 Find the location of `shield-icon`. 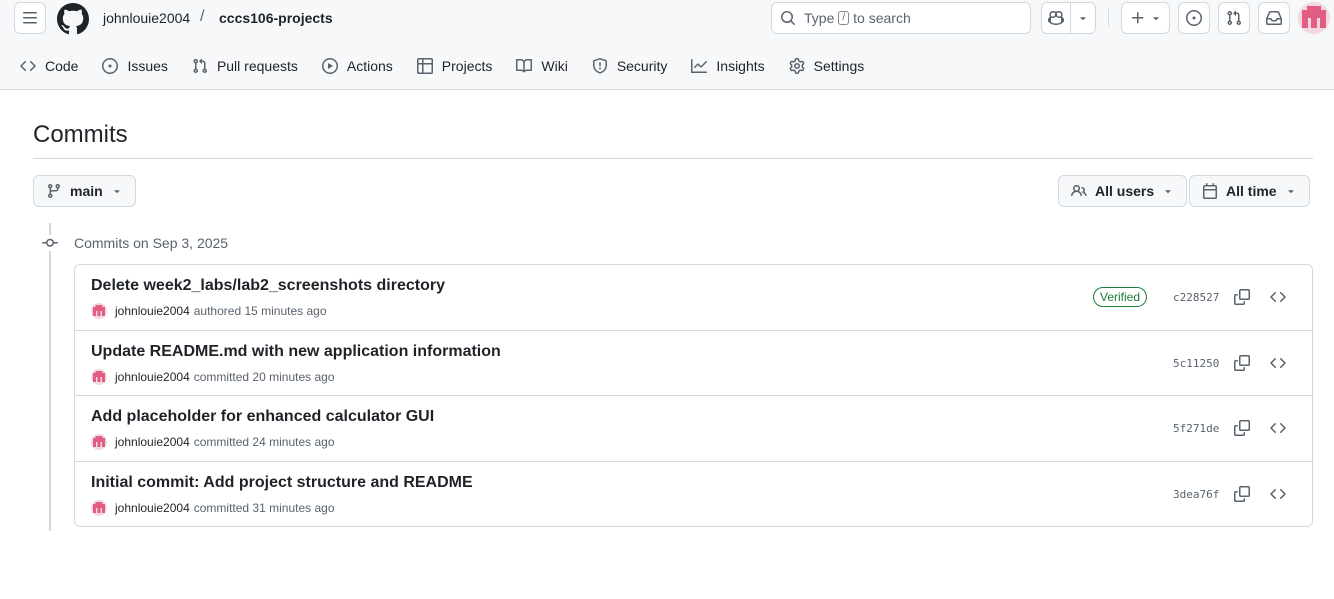

shield-icon is located at coordinates (599, 66).